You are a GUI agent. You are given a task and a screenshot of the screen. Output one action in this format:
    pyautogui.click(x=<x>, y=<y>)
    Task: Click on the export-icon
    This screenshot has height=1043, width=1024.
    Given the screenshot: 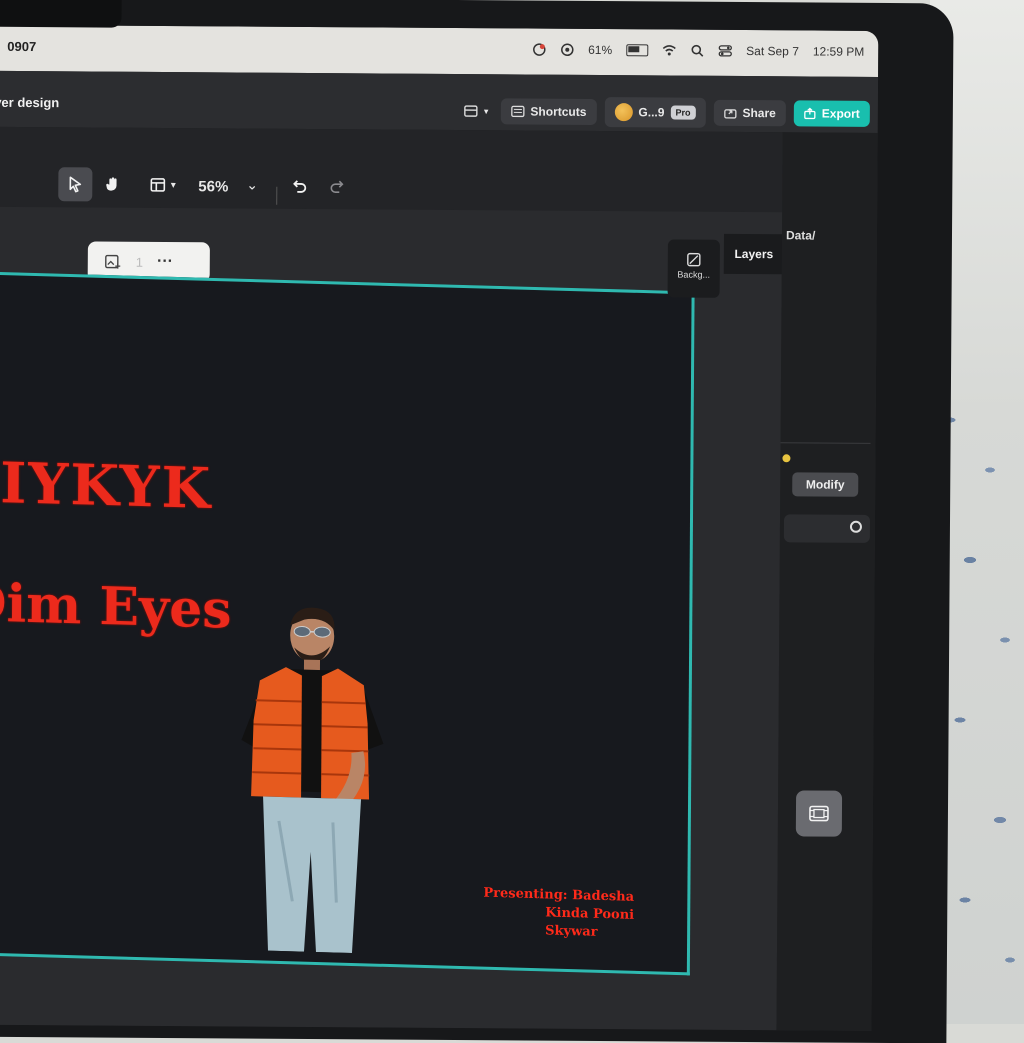 What is the action you would take?
    pyautogui.click(x=810, y=113)
    